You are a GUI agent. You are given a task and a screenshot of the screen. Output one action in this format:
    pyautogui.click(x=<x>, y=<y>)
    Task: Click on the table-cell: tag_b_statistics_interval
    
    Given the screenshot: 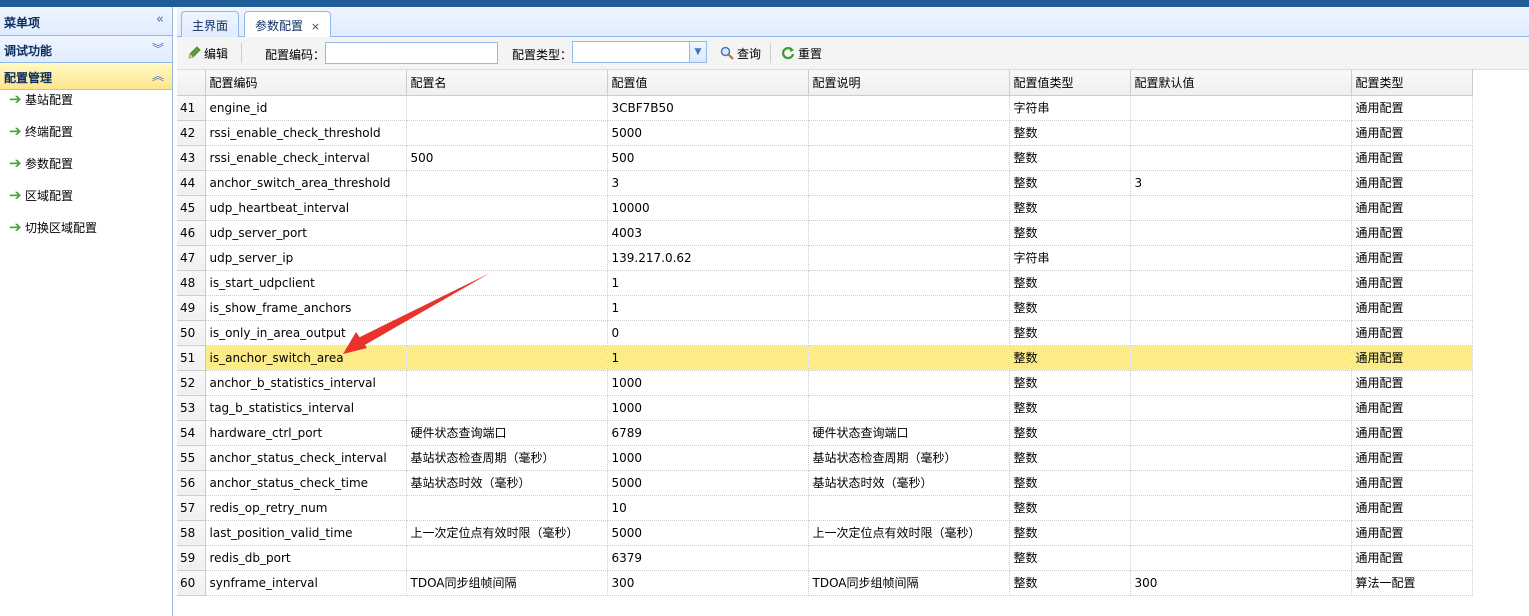 What is the action you would take?
    pyautogui.click(x=306, y=408)
    